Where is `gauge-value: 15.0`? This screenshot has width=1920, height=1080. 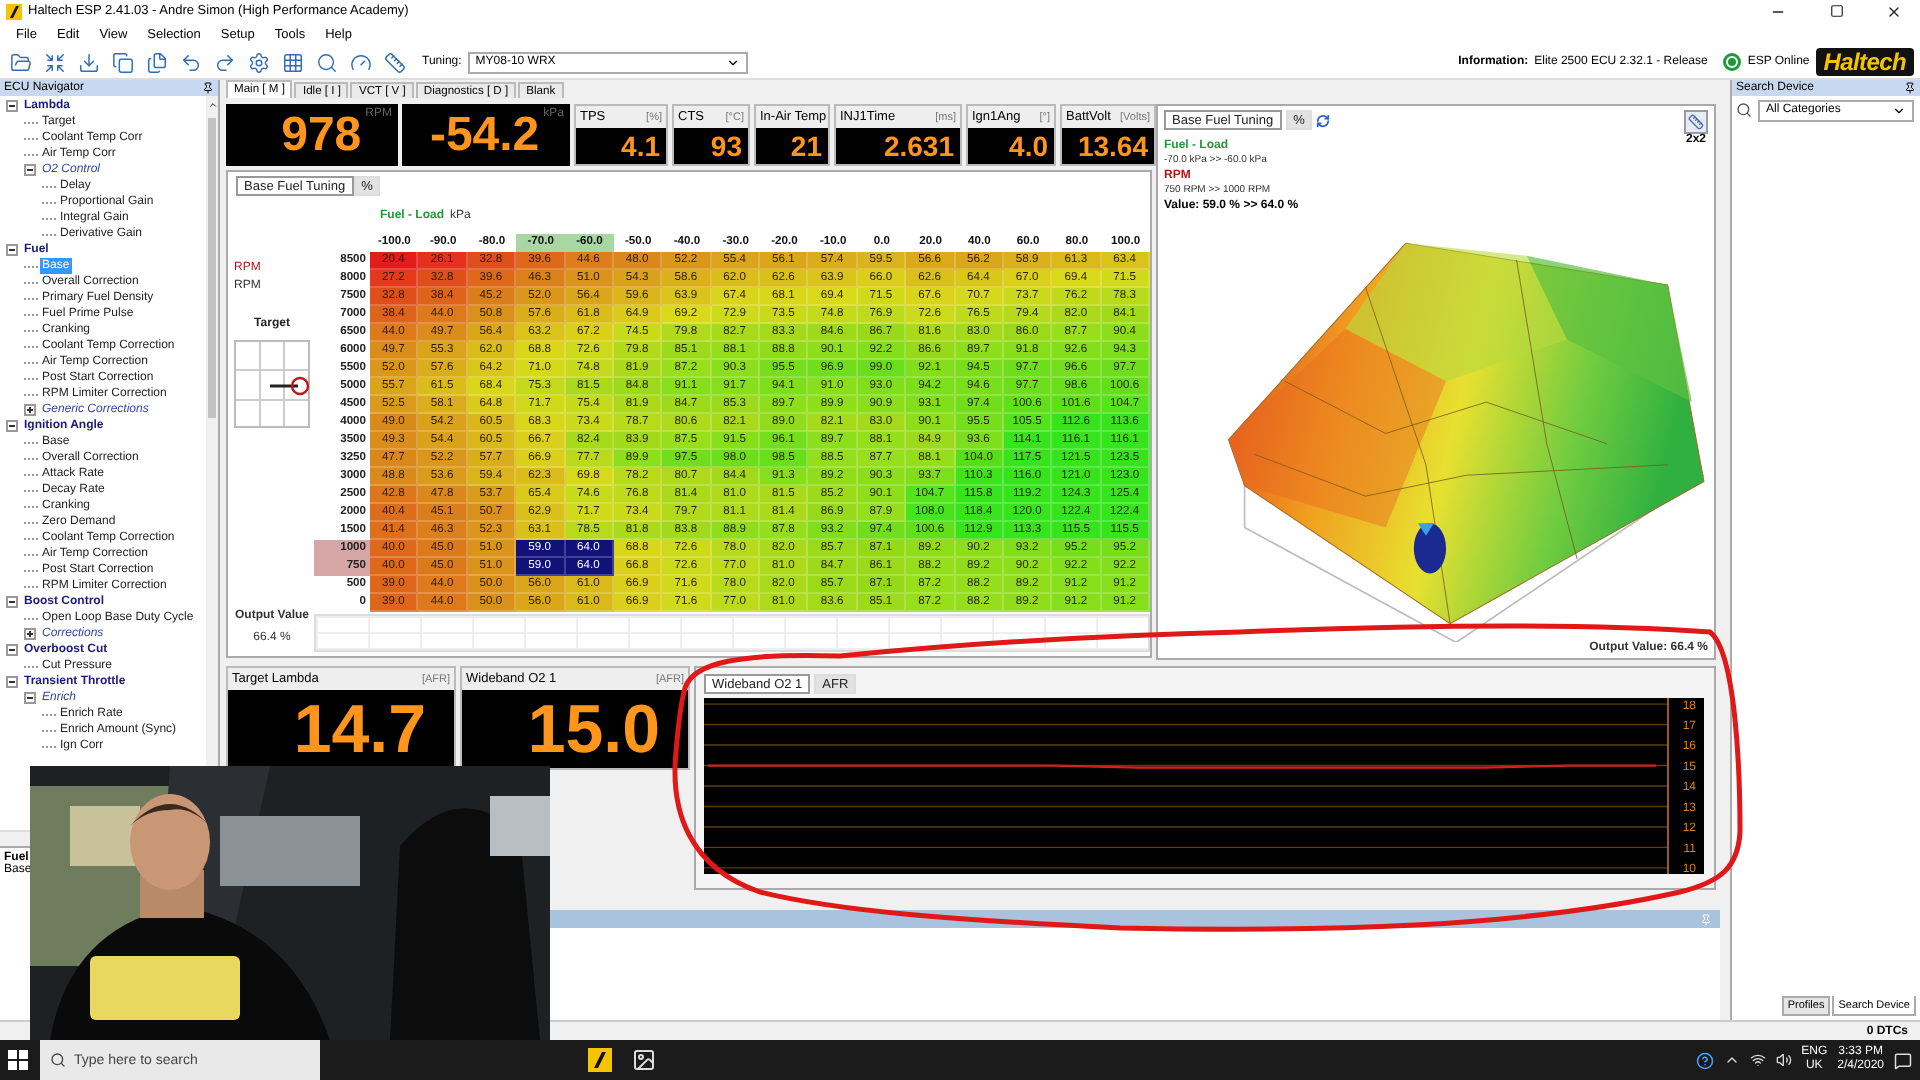 gauge-value: 15.0 is located at coordinates (593, 729).